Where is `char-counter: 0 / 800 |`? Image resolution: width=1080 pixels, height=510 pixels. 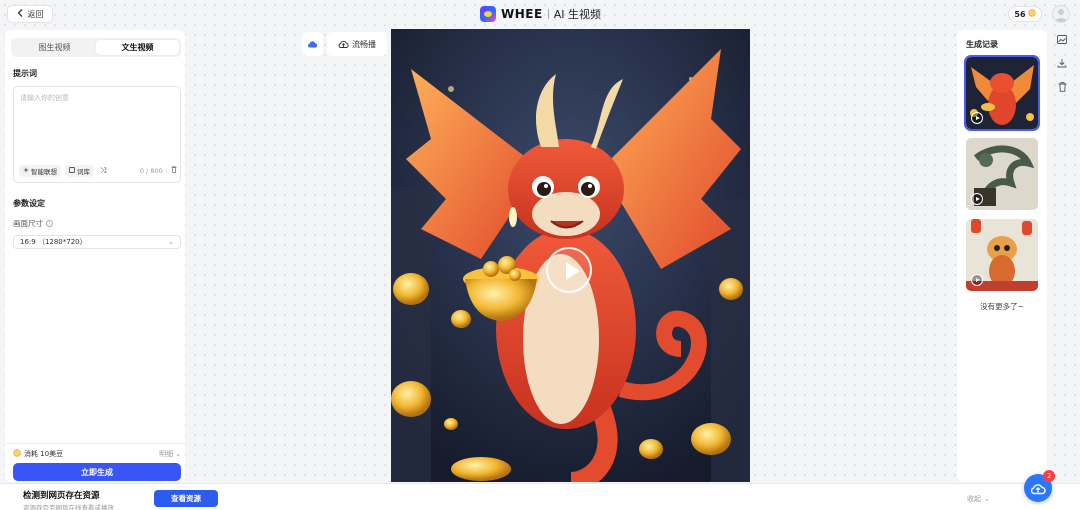 char-counter: 0 / 800 | is located at coordinates (158, 170).